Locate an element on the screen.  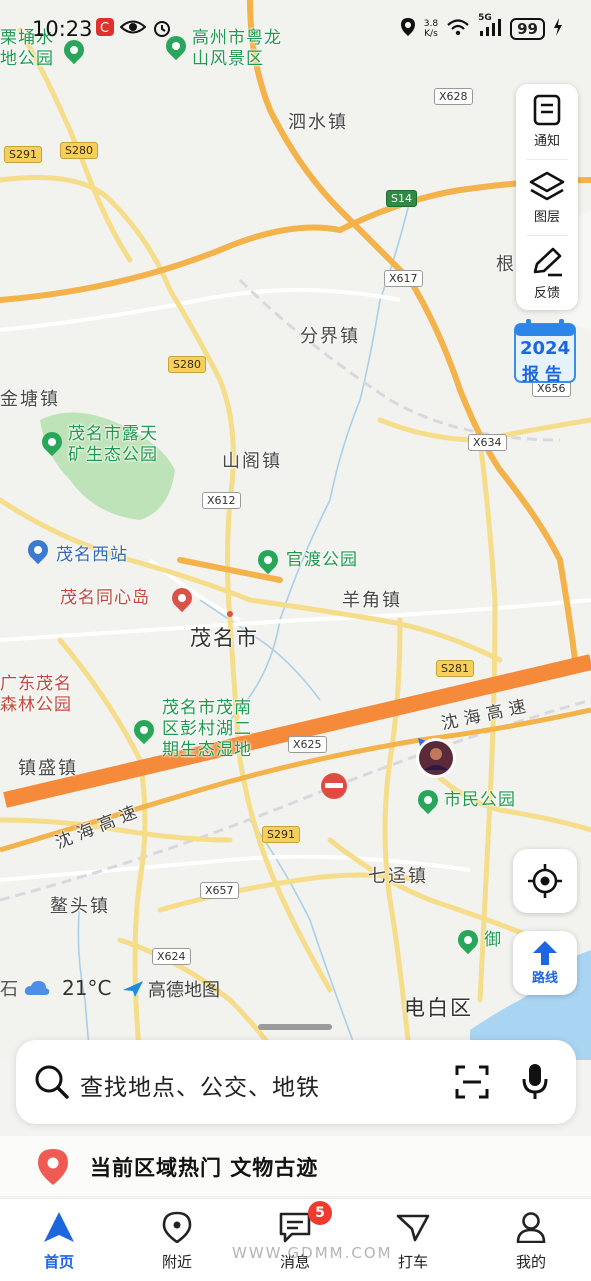
scan-icon is located at coordinates (472, 1082).